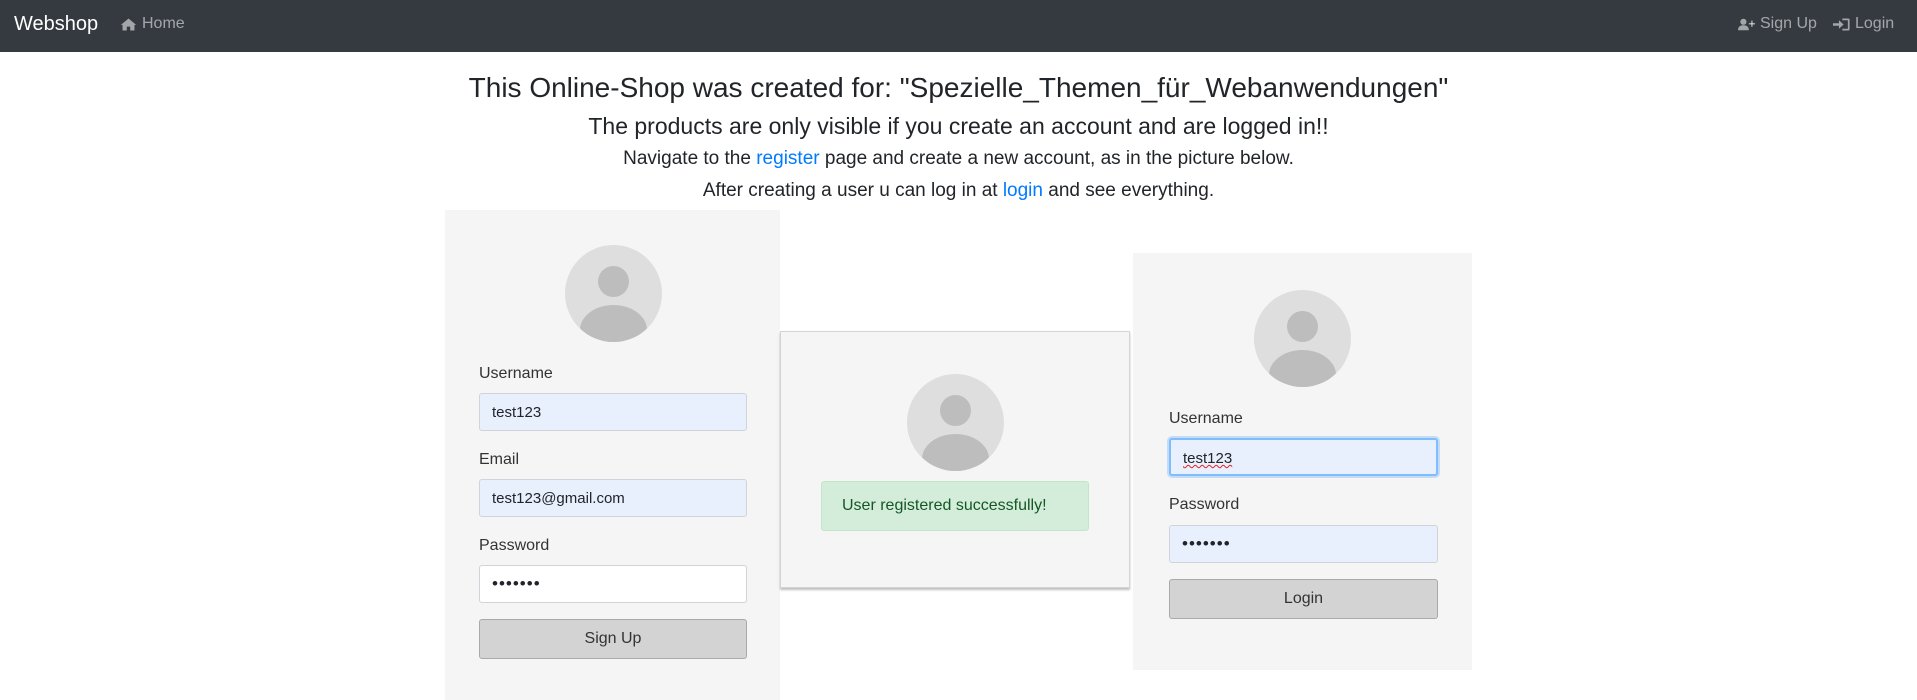 The width and height of the screenshot is (1917, 700). Describe the element at coordinates (1204, 504) in the screenshot. I see `login-password-label: Password` at that location.